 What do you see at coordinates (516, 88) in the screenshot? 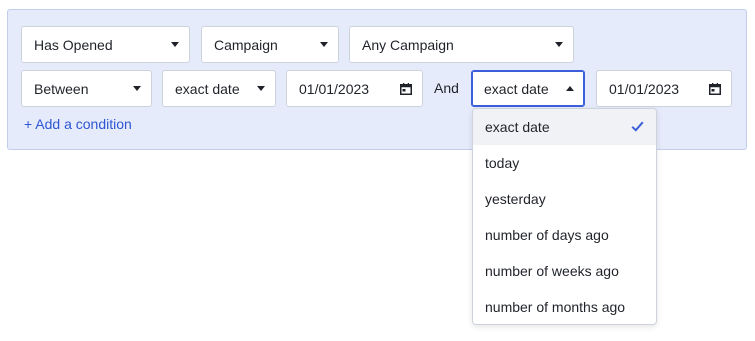
I see `end-date-type-value: exact date` at bounding box center [516, 88].